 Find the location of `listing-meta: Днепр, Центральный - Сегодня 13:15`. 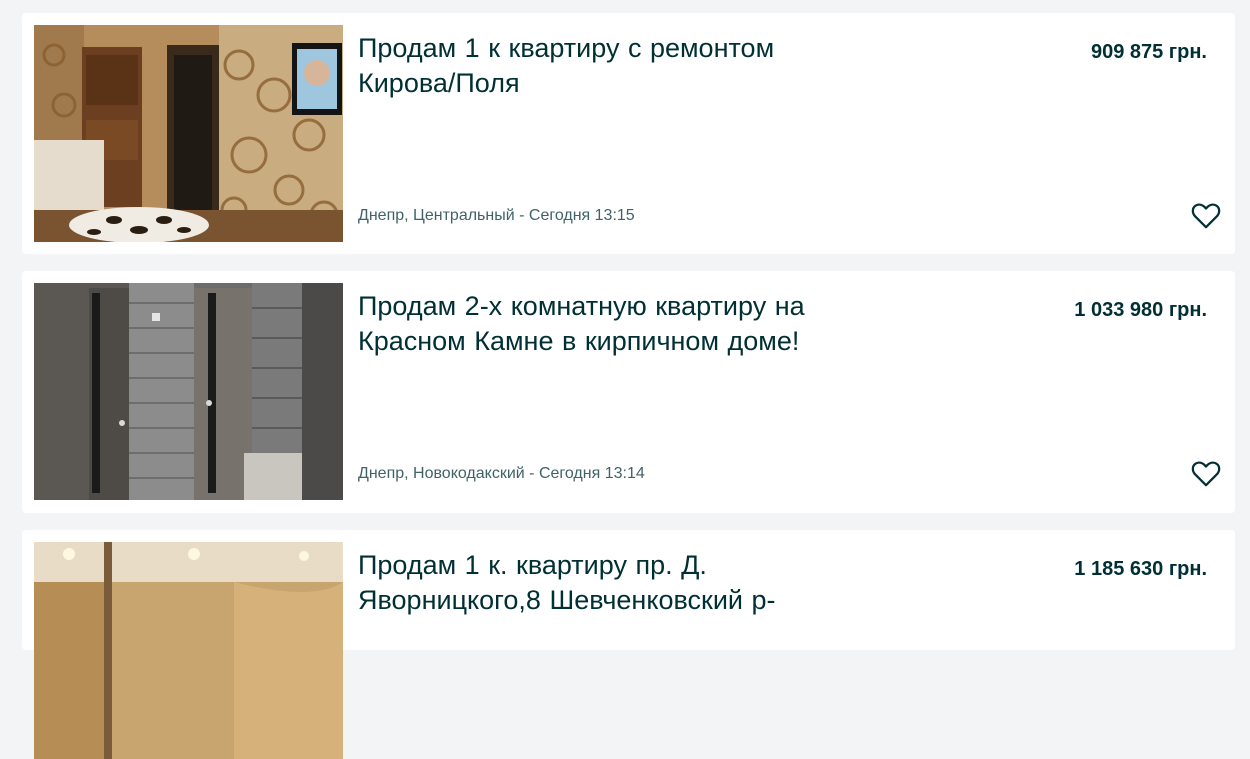

listing-meta: Днепр, Центральный - Сегодня 13:15 is located at coordinates (496, 216).